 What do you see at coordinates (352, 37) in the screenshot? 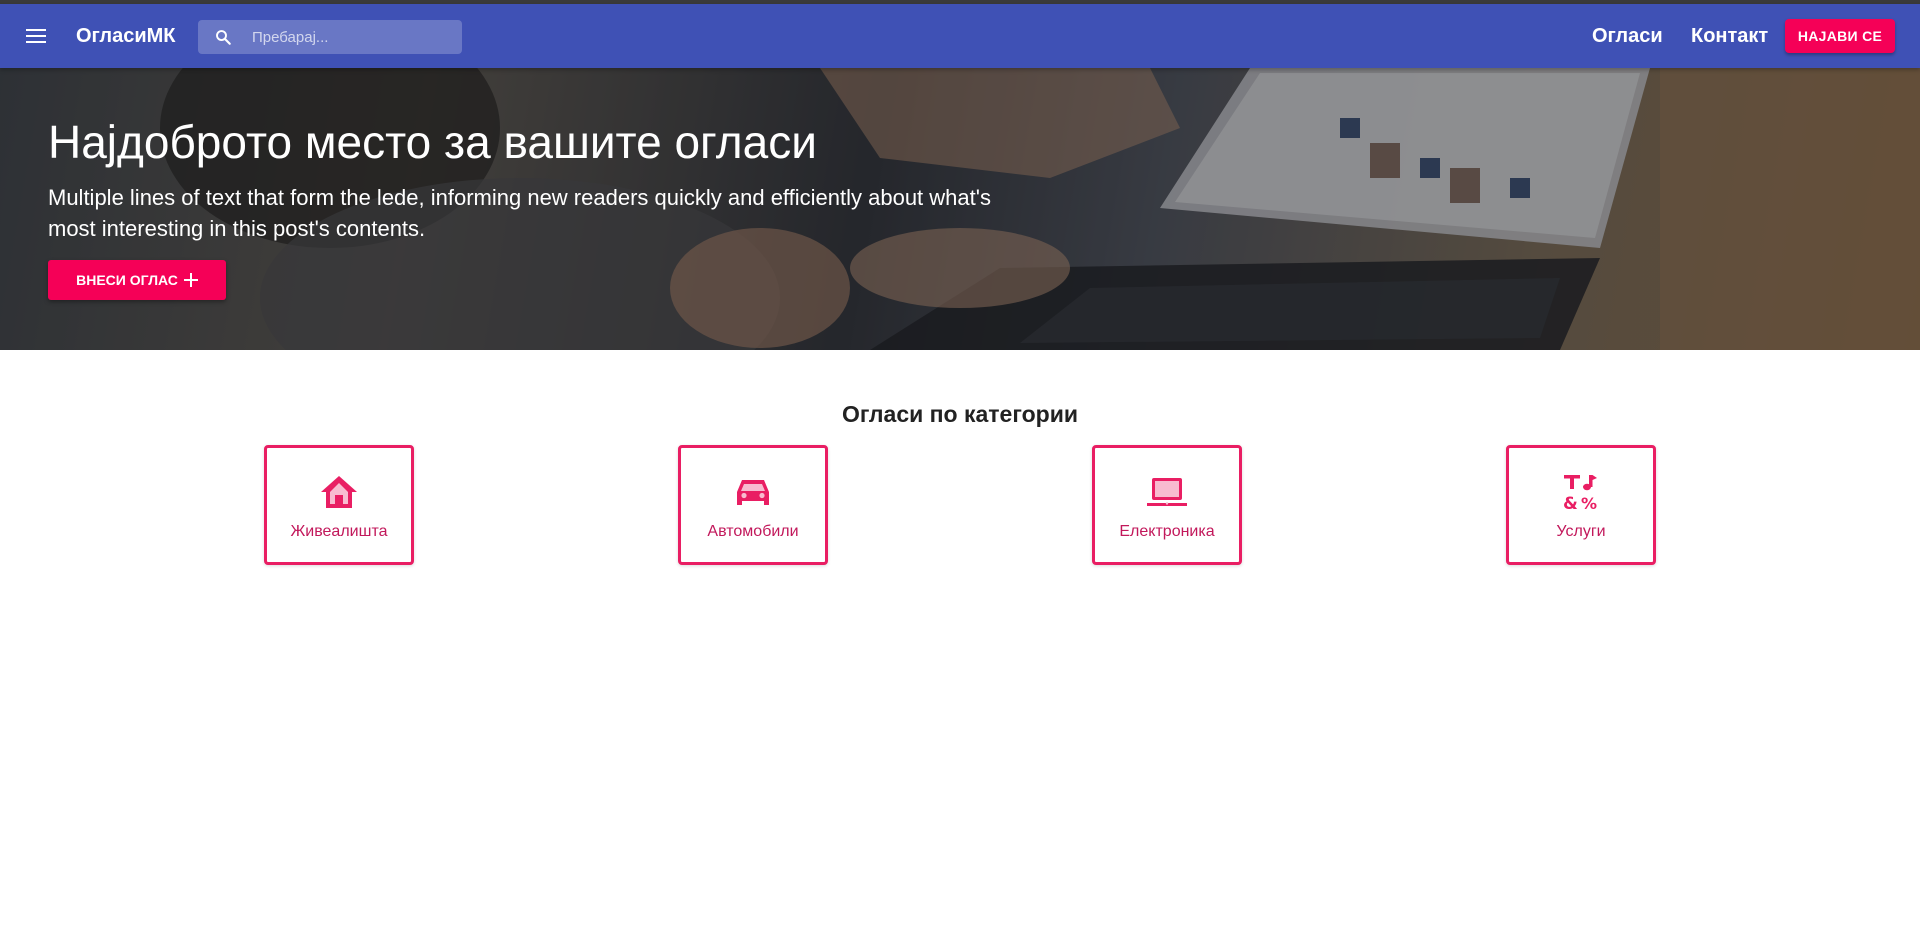
I see `search-input` at bounding box center [352, 37].